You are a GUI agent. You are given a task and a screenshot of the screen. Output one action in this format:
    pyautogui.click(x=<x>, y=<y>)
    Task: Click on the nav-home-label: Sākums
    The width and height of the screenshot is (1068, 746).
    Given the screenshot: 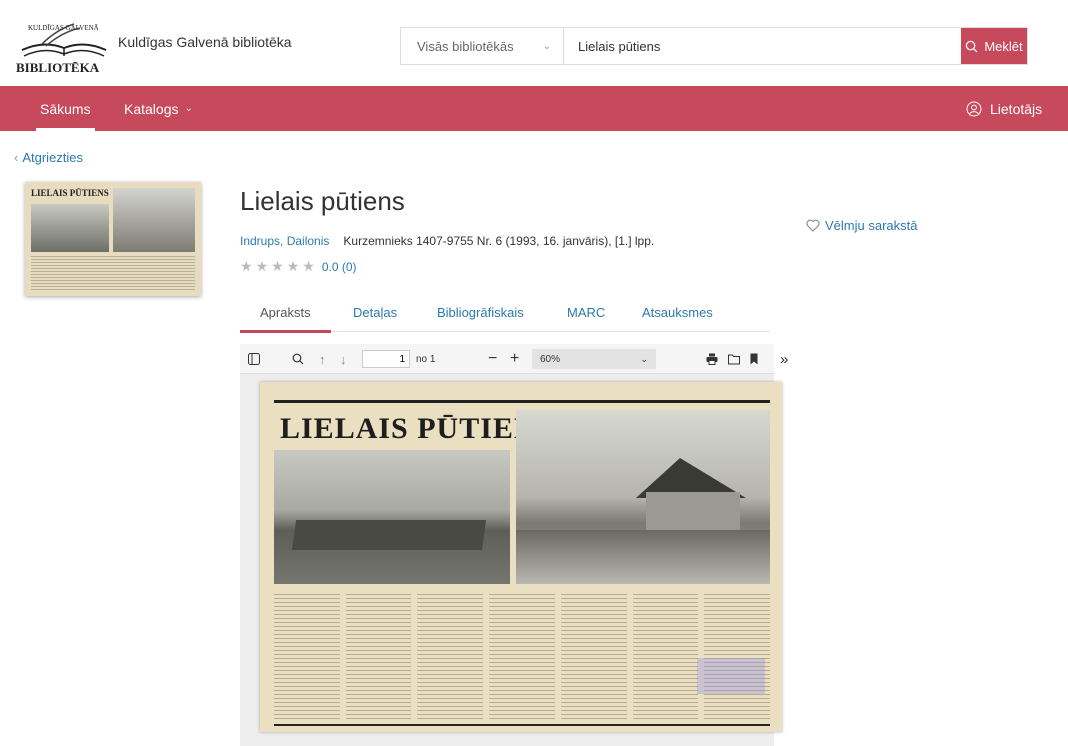 What is the action you would take?
    pyautogui.click(x=65, y=108)
    